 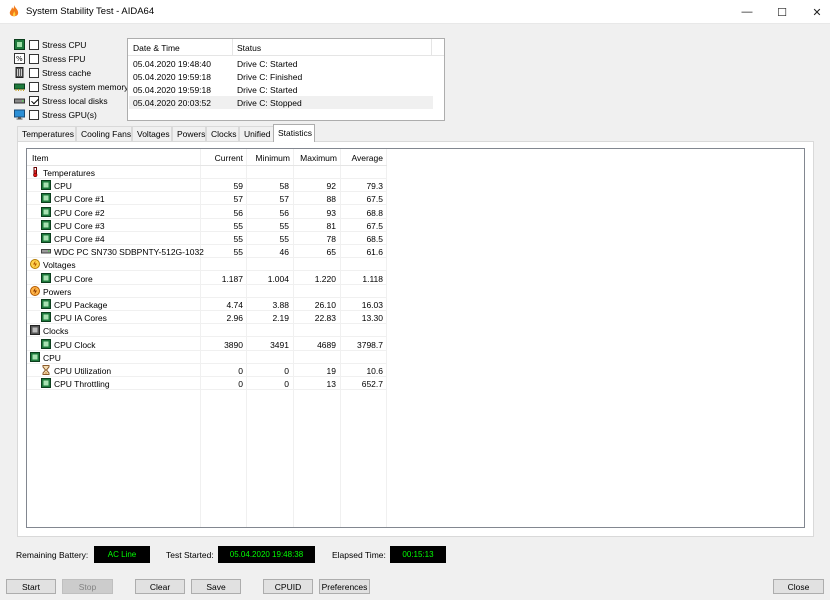 I want to click on cpuid-button: CPUID, so click(x=288, y=586).